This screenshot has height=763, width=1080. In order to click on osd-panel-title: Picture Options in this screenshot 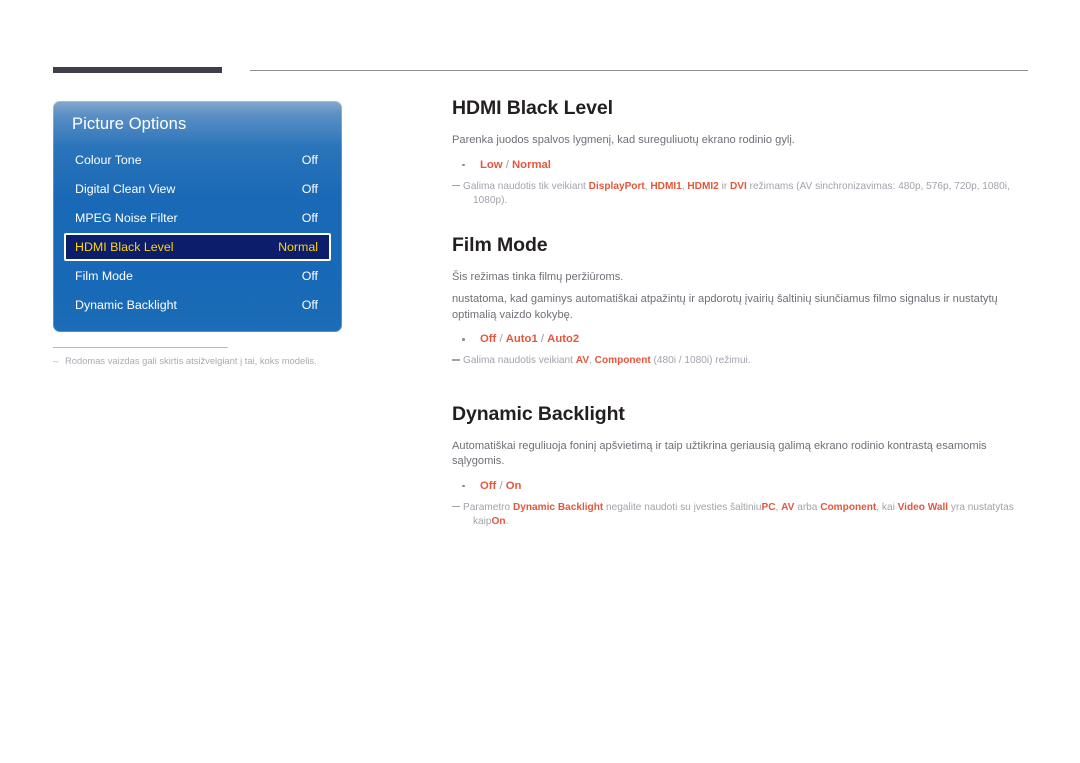, I will do `click(129, 124)`.